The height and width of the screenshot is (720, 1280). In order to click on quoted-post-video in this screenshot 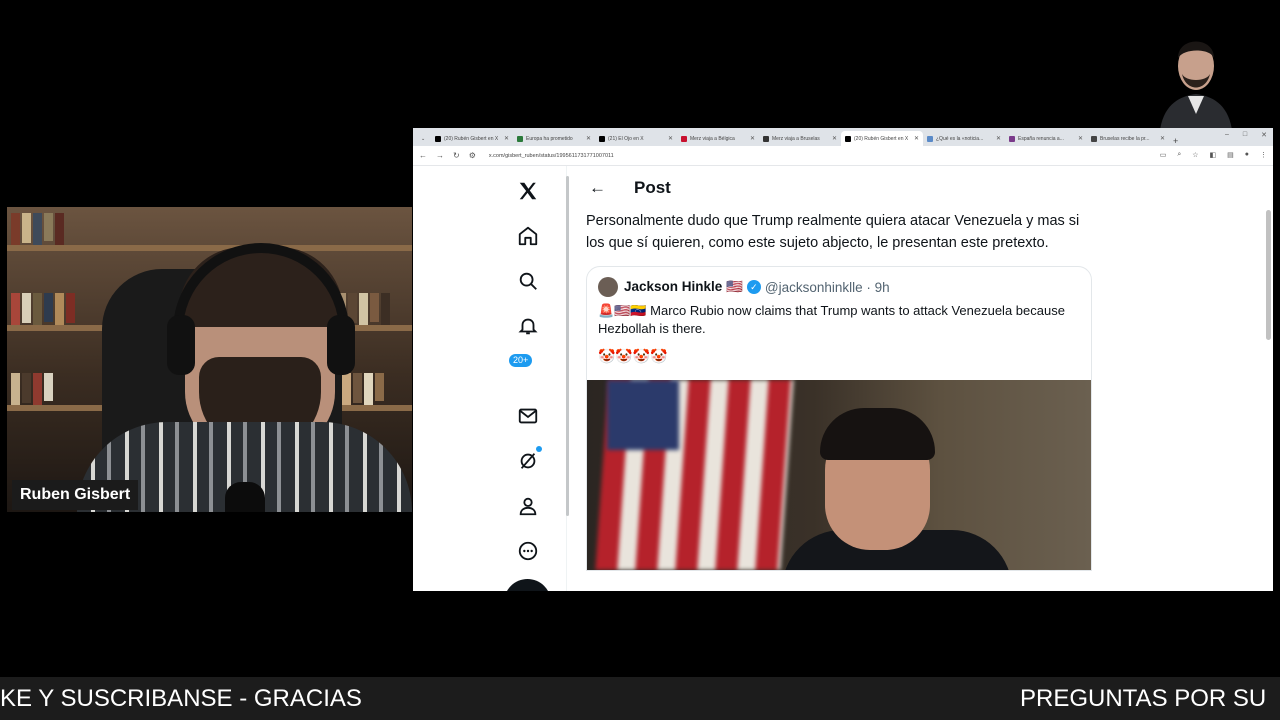, I will do `click(839, 475)`.